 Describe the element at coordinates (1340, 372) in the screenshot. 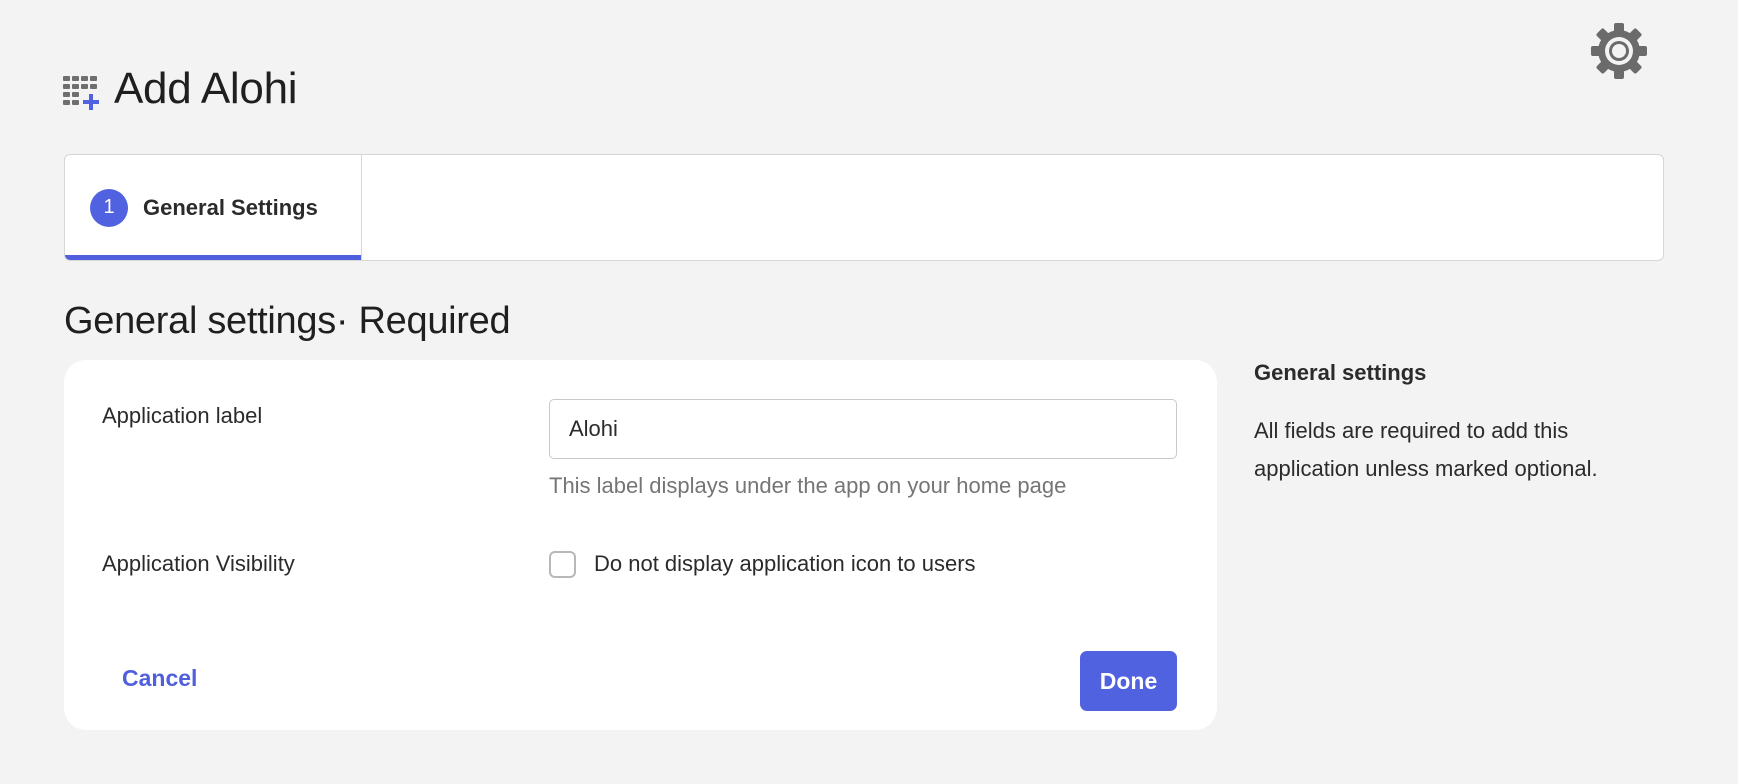

I see `help-panel-title: General settings` at that location.